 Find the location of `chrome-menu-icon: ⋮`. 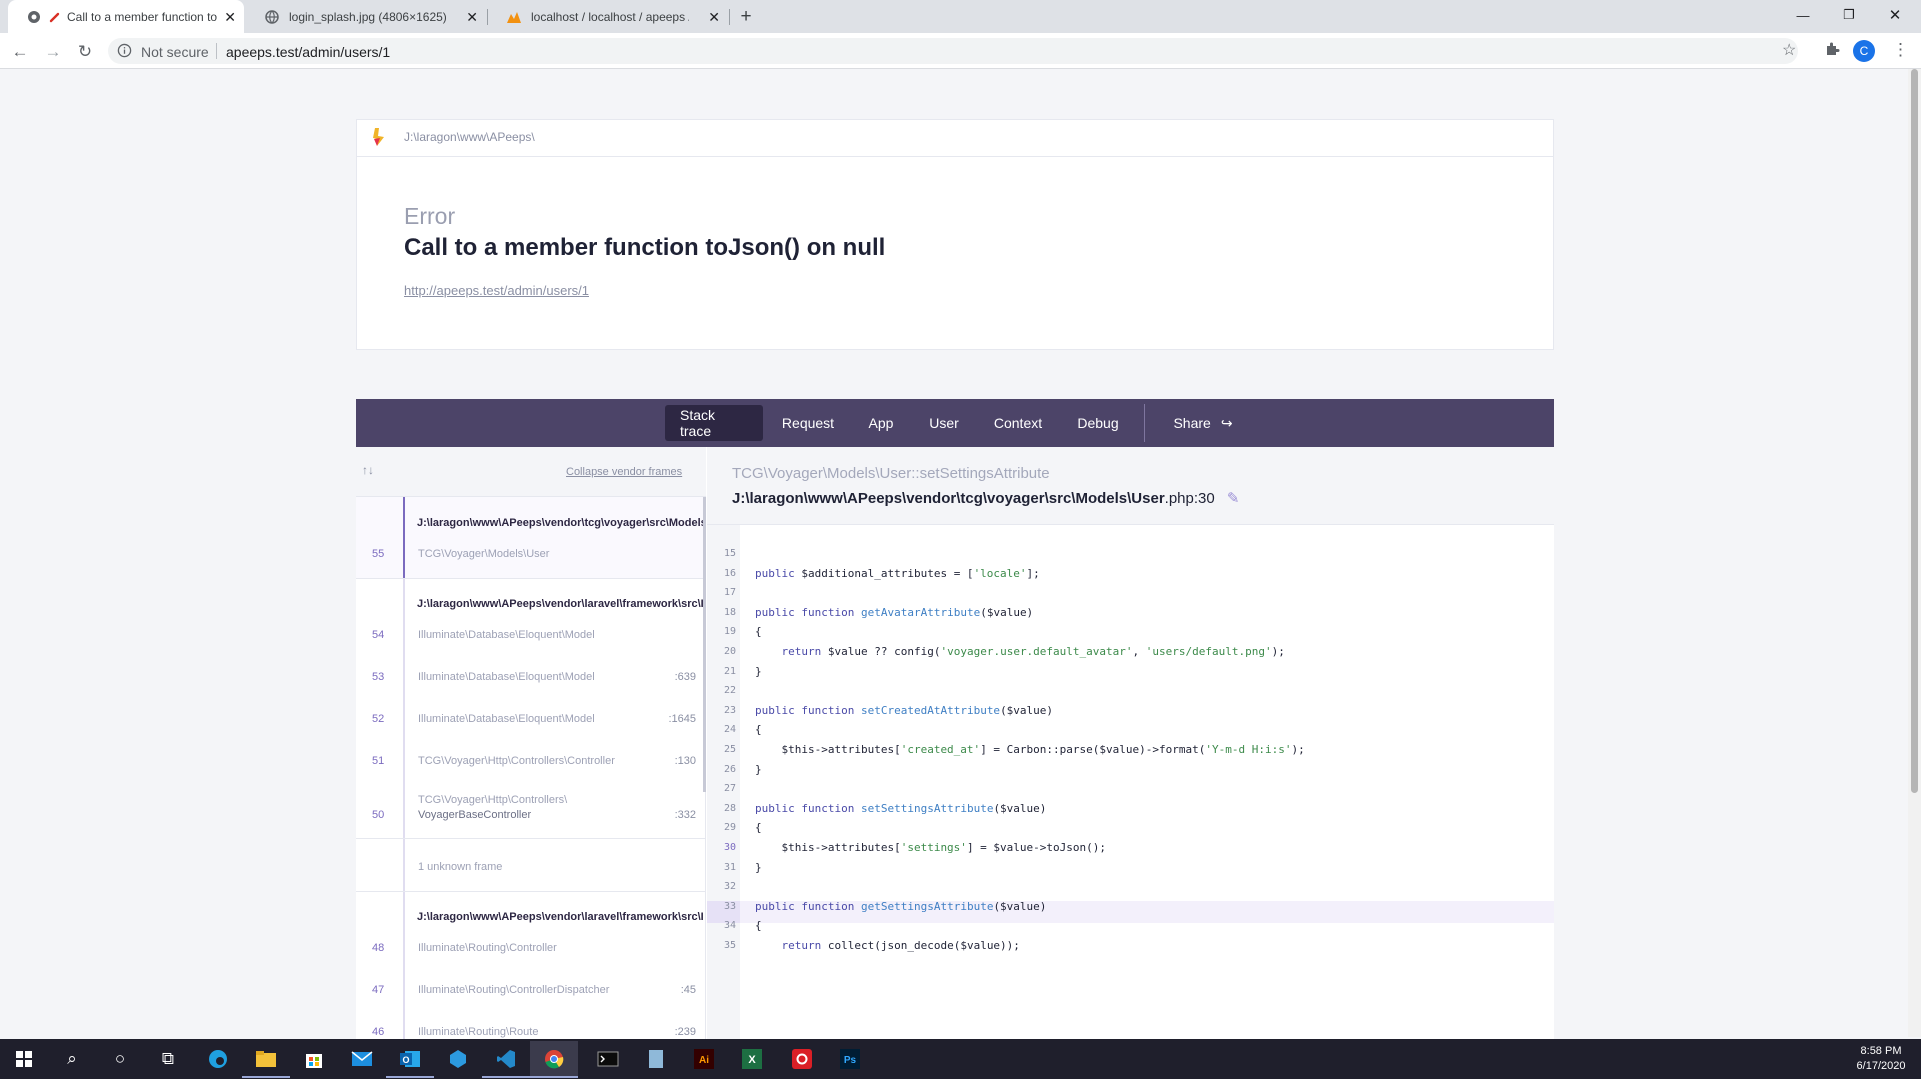

chrome-menu-icon: ⋮ is located at coordinates (1900, 50).